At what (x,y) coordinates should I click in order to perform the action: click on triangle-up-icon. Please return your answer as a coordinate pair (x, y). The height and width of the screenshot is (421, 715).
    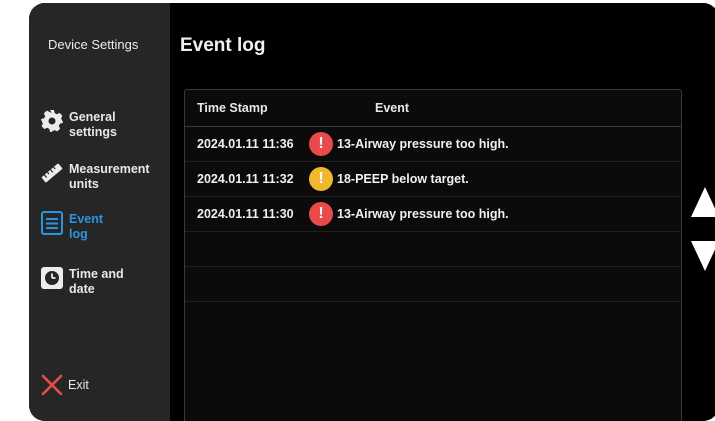
    Looking at the image, I should click on (703, 202).